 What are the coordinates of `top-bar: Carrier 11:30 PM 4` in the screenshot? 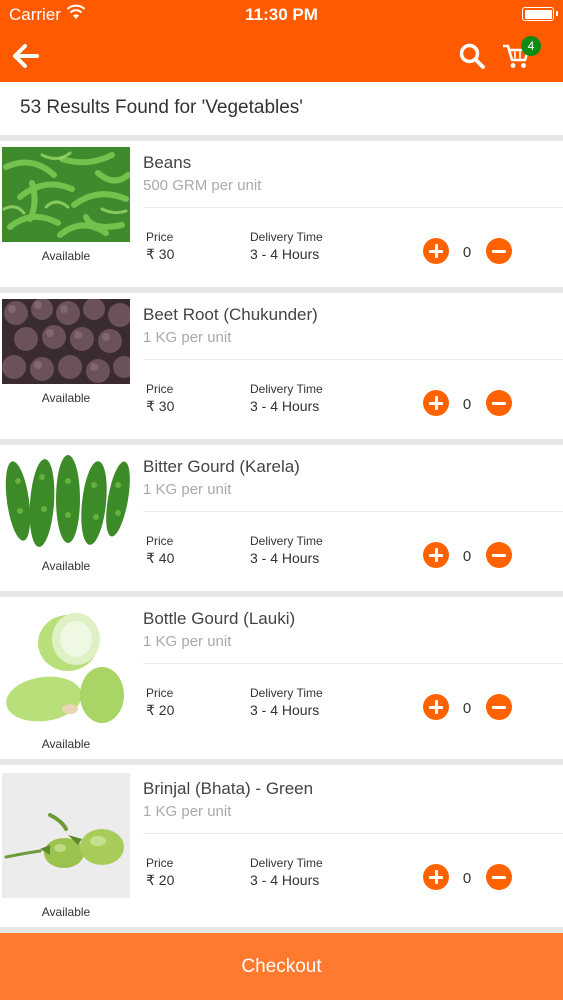 It's located at (281, 41).